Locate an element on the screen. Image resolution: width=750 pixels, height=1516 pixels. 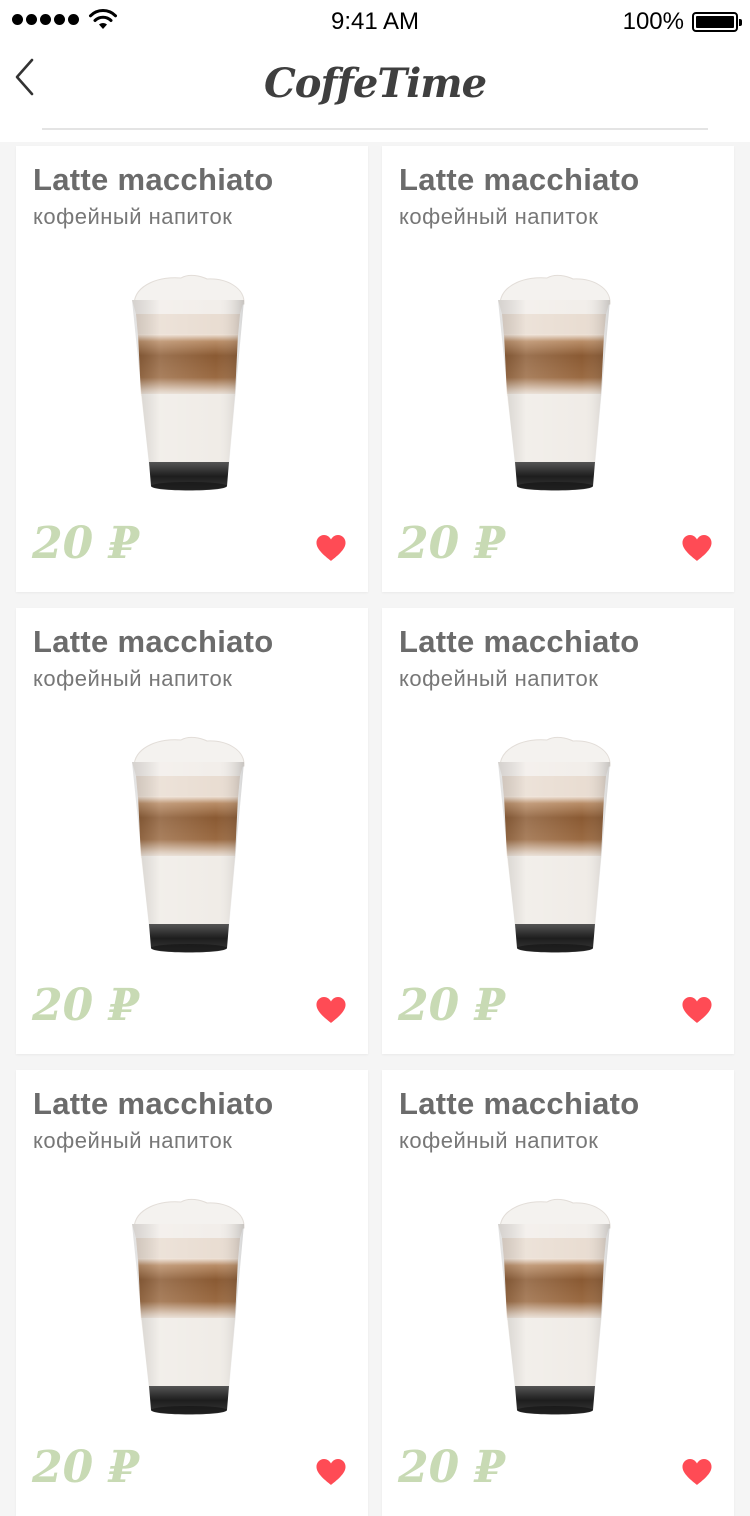
navigation-bar: CoffeTime is located at coordinates (375, 92).